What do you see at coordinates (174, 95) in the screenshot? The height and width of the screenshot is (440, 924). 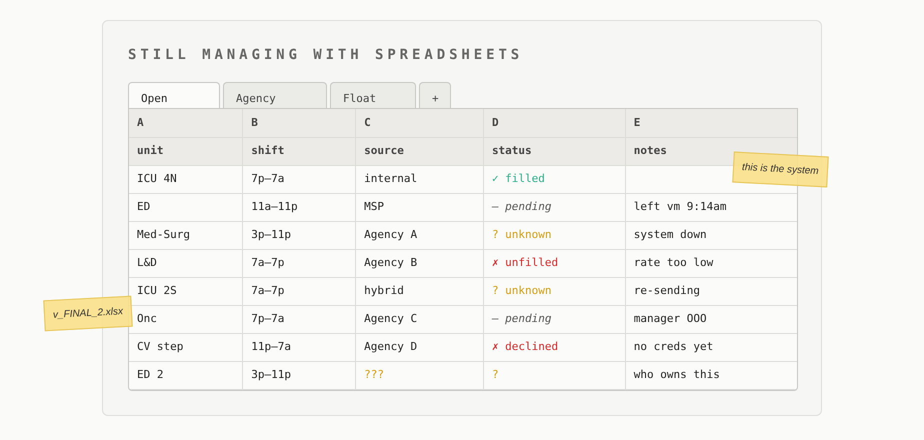 I see `sheet-tab: Open` at bounding box center [174, 95].